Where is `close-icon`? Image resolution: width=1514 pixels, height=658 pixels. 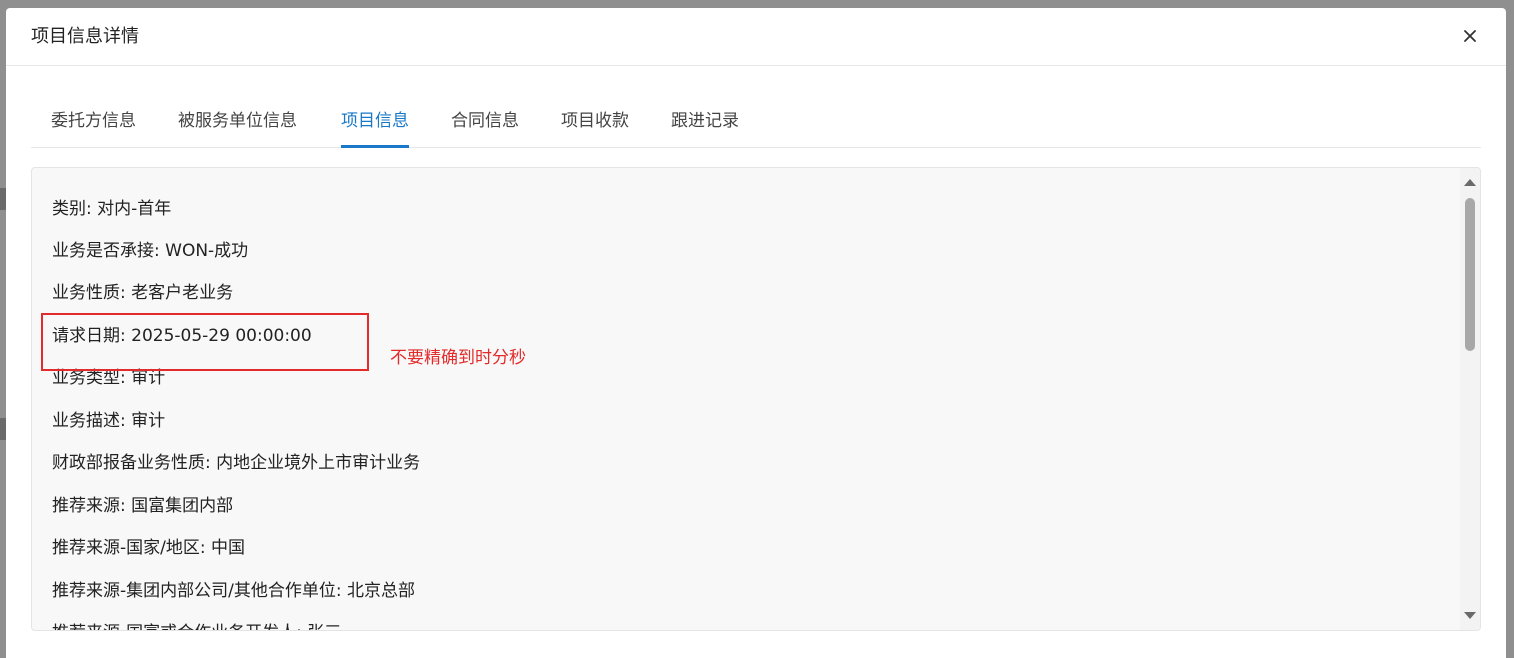
close-icon is located at coordinates (1470, 36).